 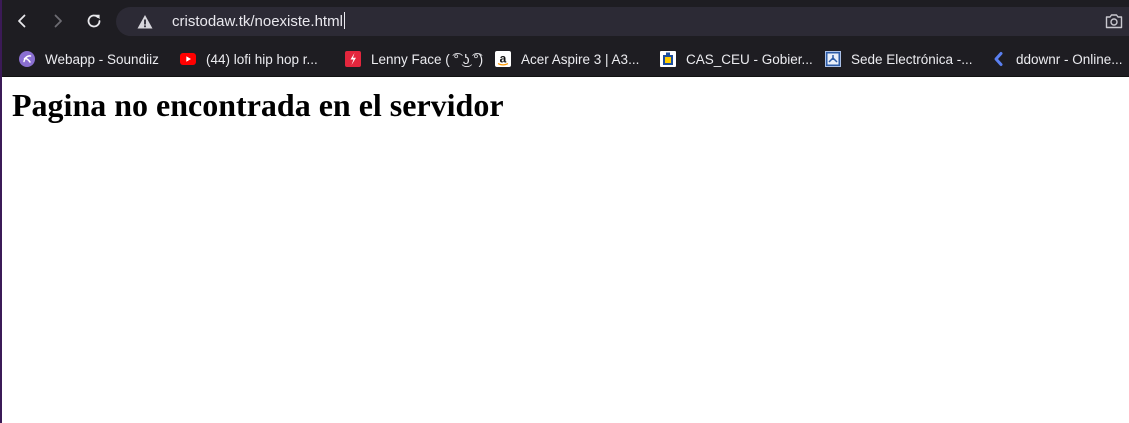 I want to click on text-caret, so click(x=344, y=20).